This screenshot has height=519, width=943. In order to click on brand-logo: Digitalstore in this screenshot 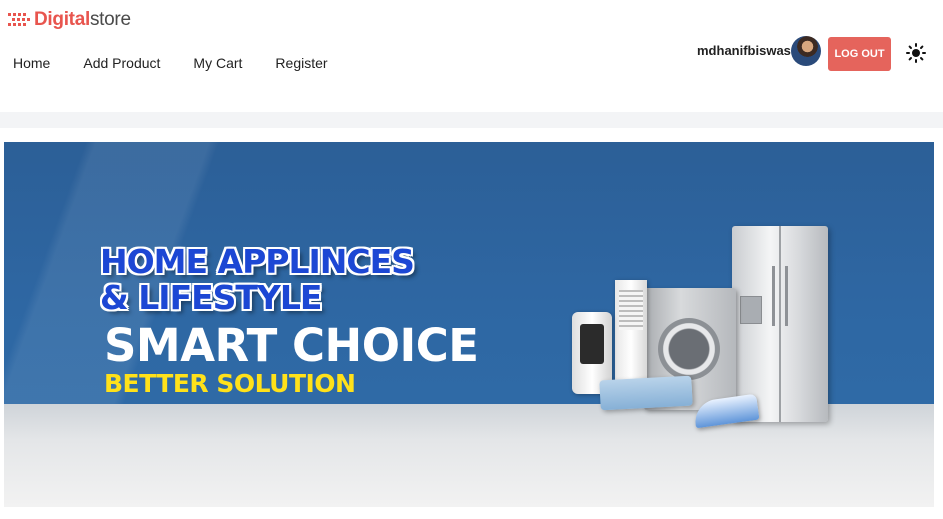, I will do `click(69, 20)`.